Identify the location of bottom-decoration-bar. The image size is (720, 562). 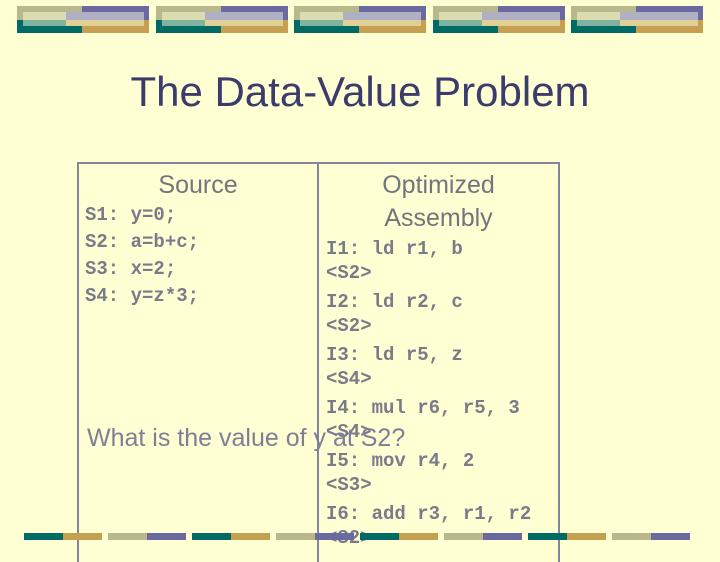
(360, 536).